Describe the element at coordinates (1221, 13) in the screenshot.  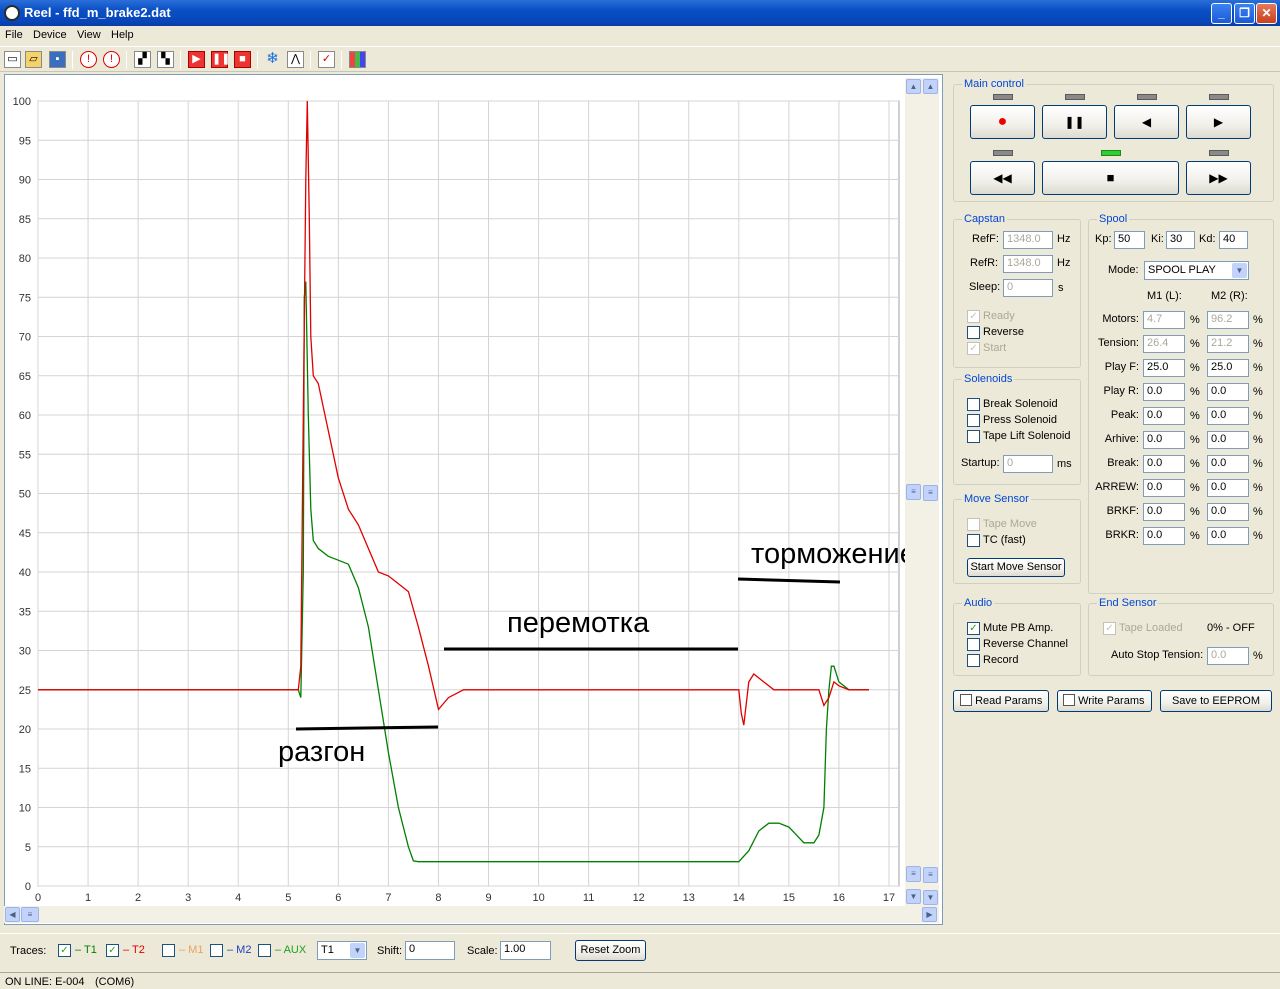
I see `minimize-button: _` at that location.